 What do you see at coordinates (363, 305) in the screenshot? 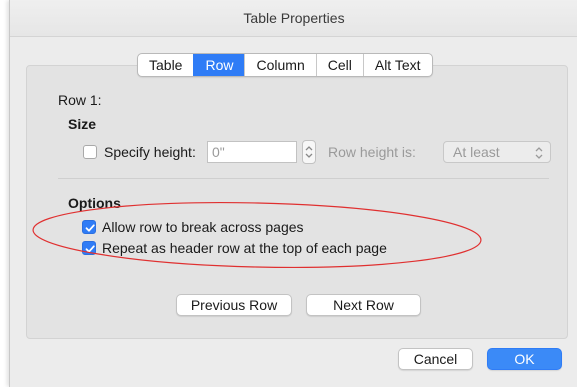
I see `next-row-button: Next Row` at bounding box center [363, 305].